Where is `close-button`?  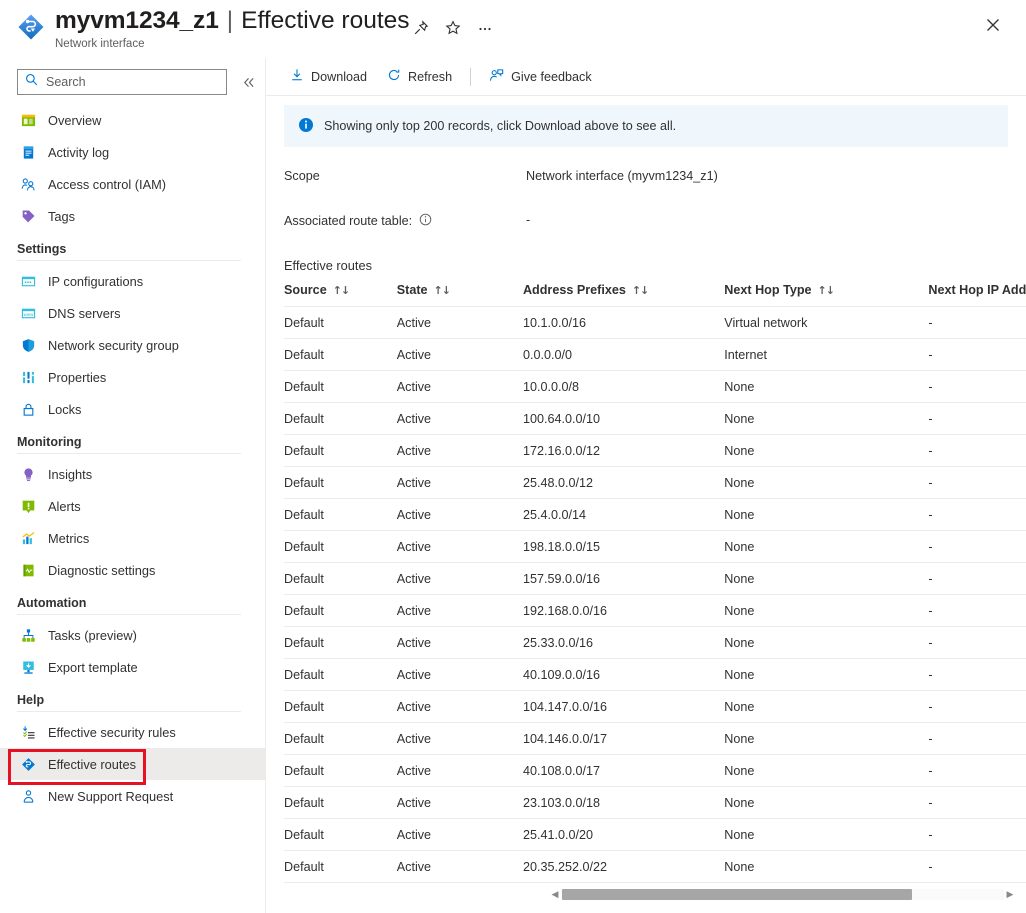 close-button is located at coordinates (993, 25).